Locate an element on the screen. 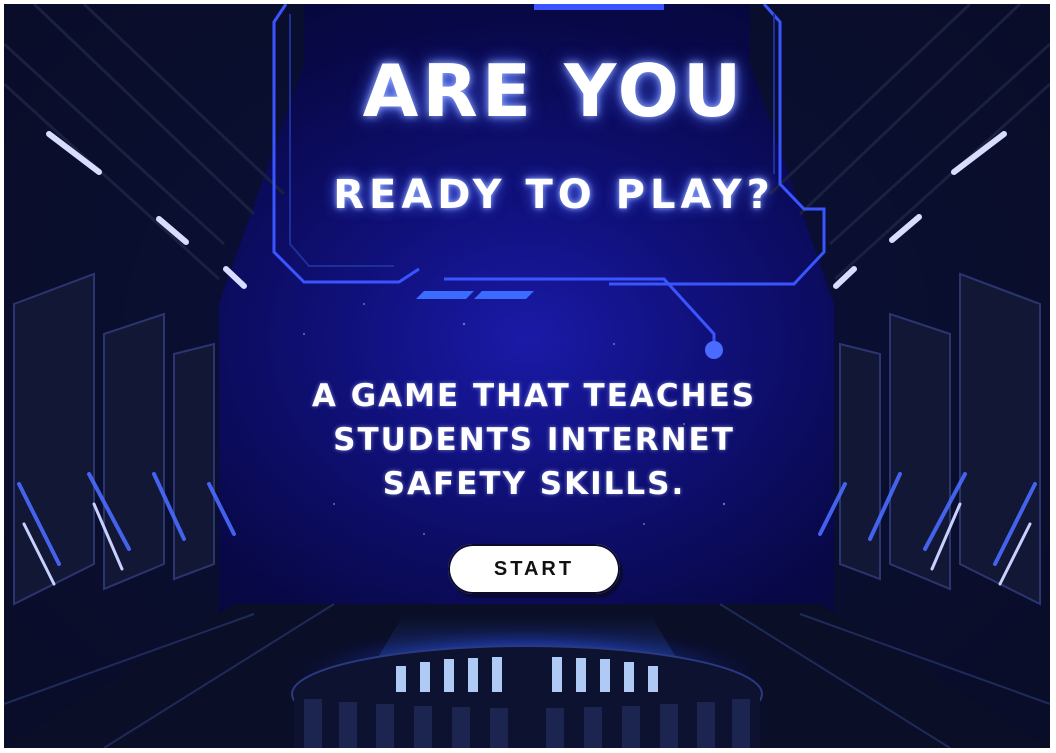 This screenshot has width=1056, height=753. title-line-2: READY TO PLAY? is located at coordinates (554, 195).